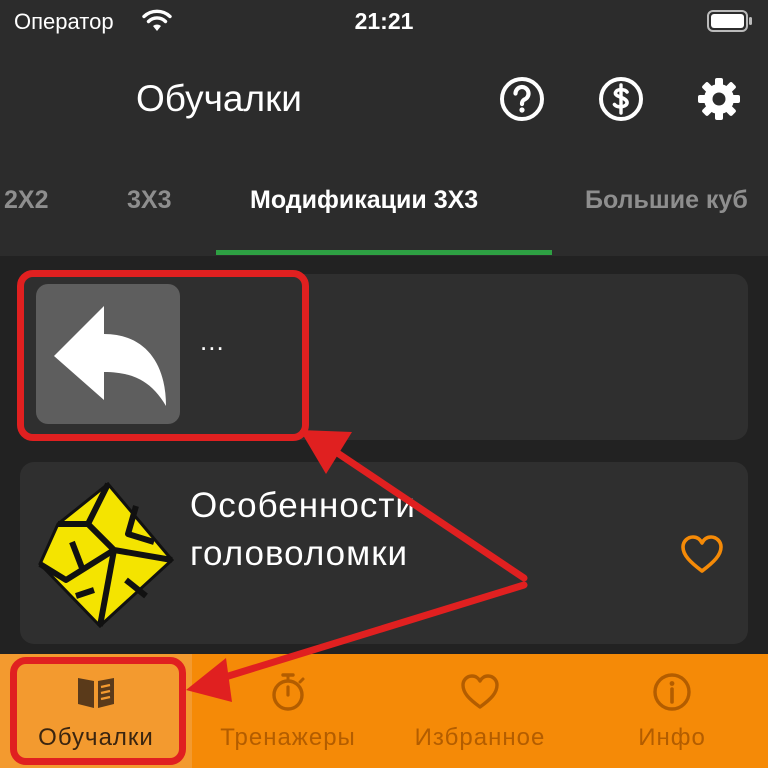  What do you see at coordinates (384, 252) in the screenshot?
I see `active-tab-indicator` at bounding box center [384, 252].